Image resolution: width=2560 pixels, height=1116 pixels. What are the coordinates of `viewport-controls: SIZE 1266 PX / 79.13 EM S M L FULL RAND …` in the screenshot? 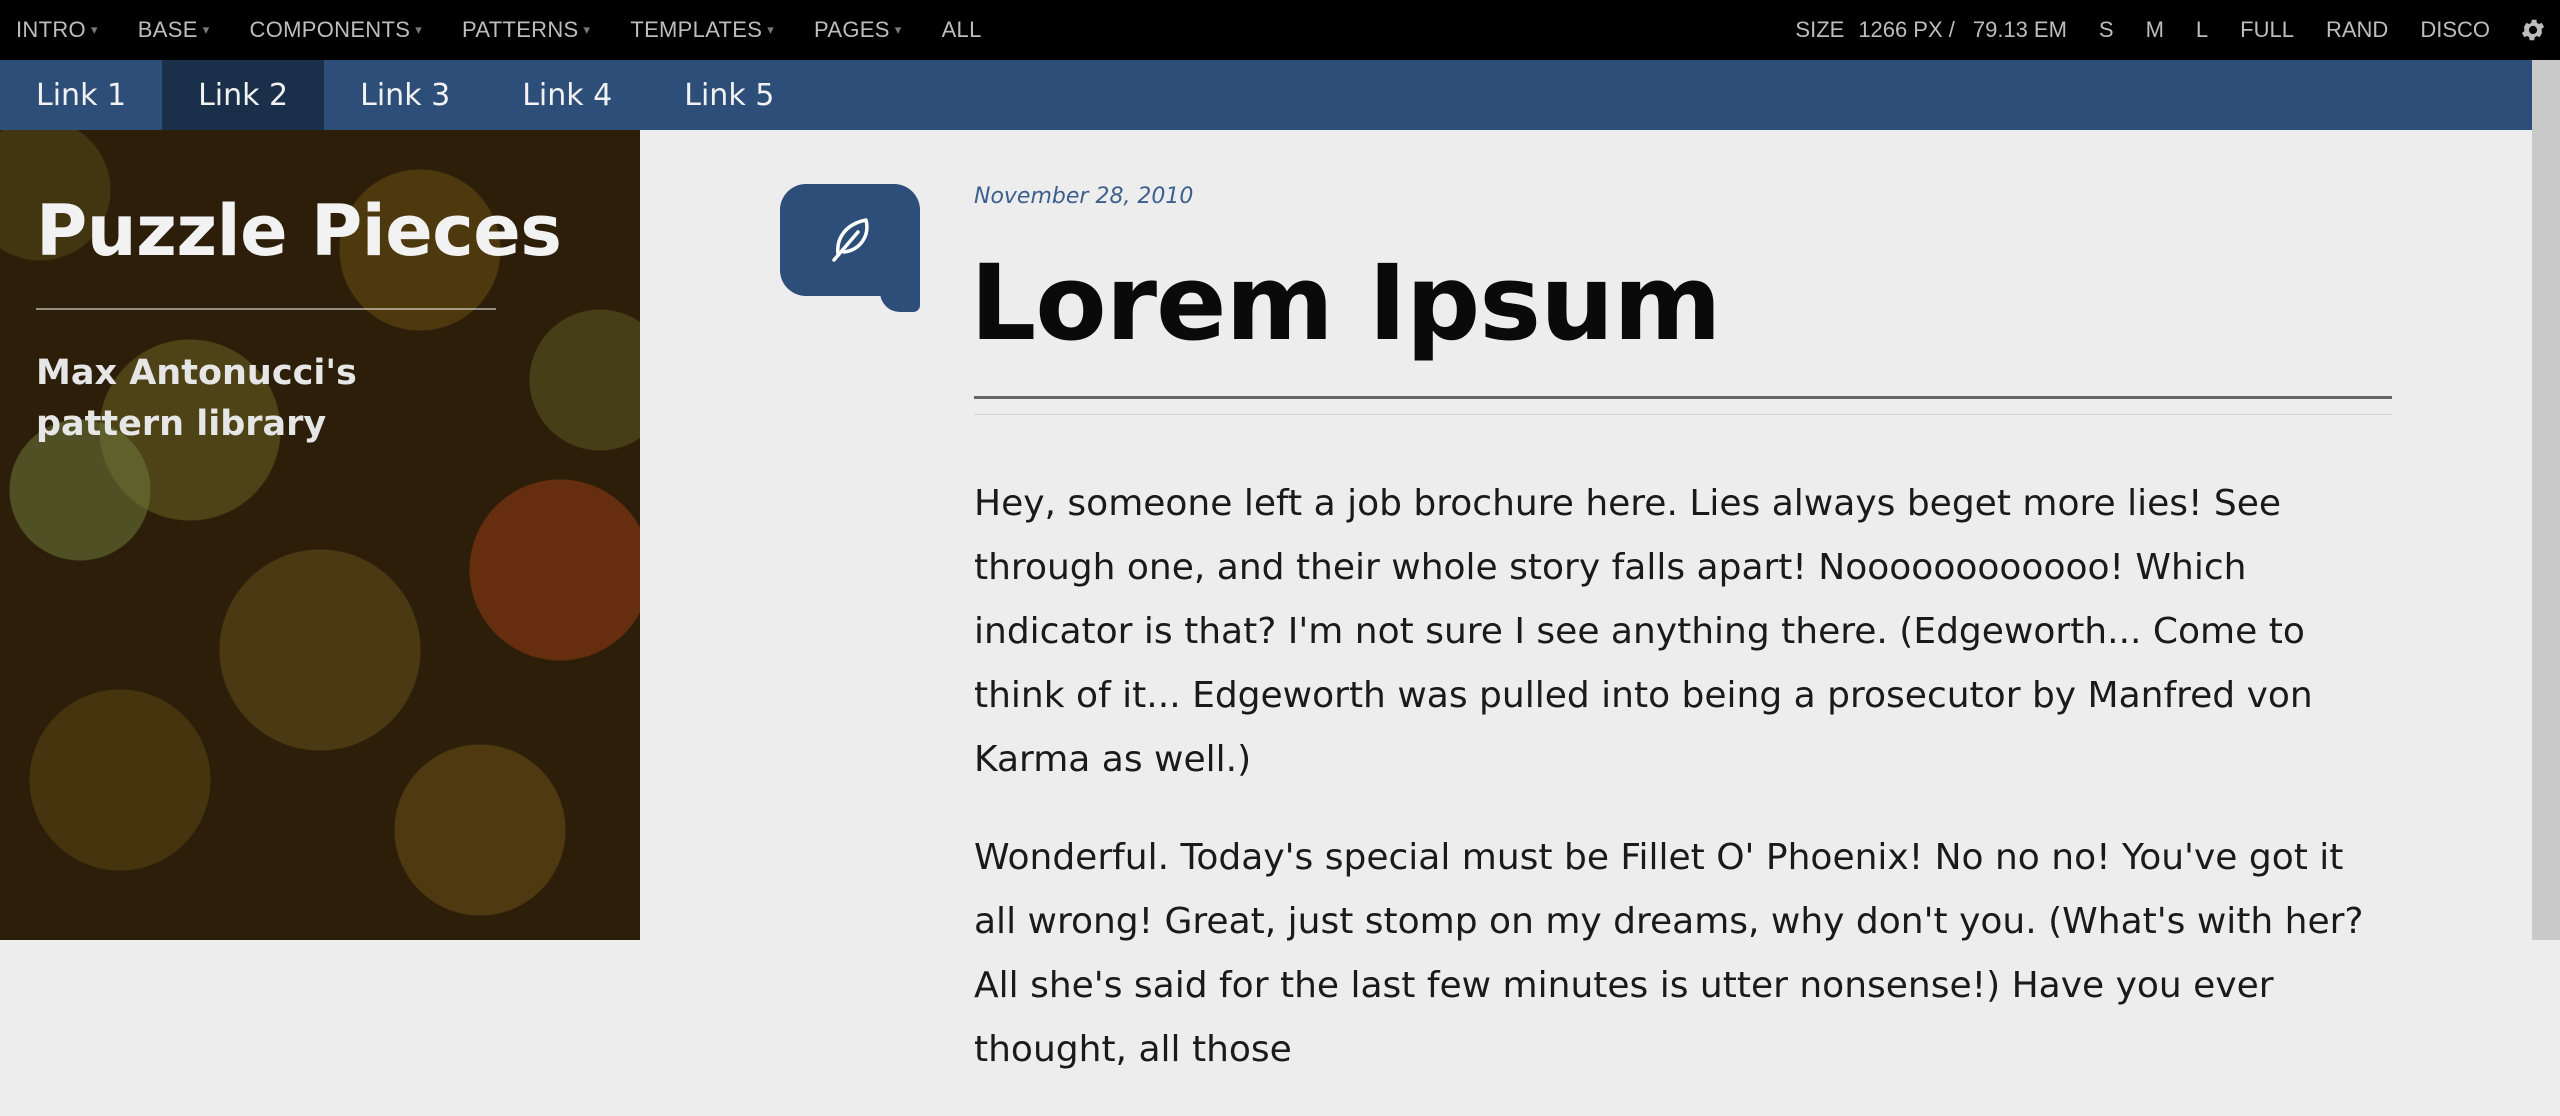 It's located at (2171, 30).